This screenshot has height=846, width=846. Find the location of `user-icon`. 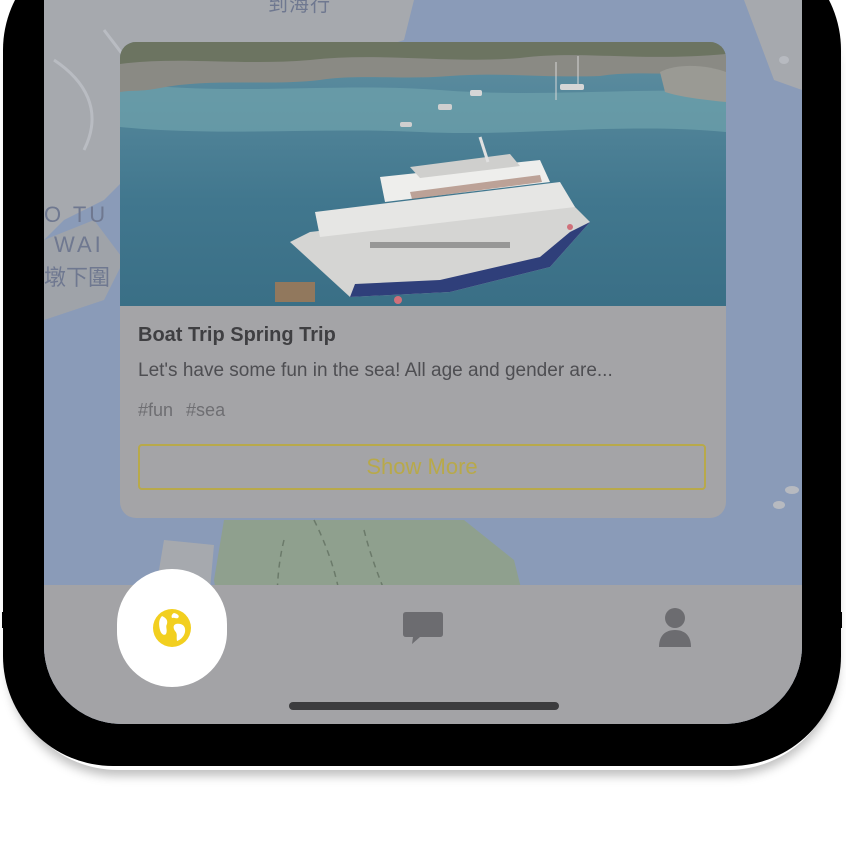

user-icon is located at coordinates (675, 627).